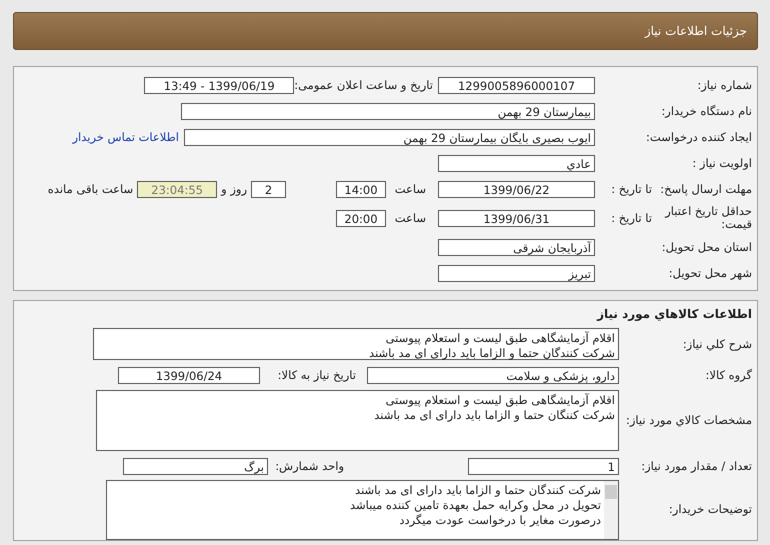 The image size is (770, 545). I want to click on field-label: مهلت ارسال پاسخ:, so click(705, 189).